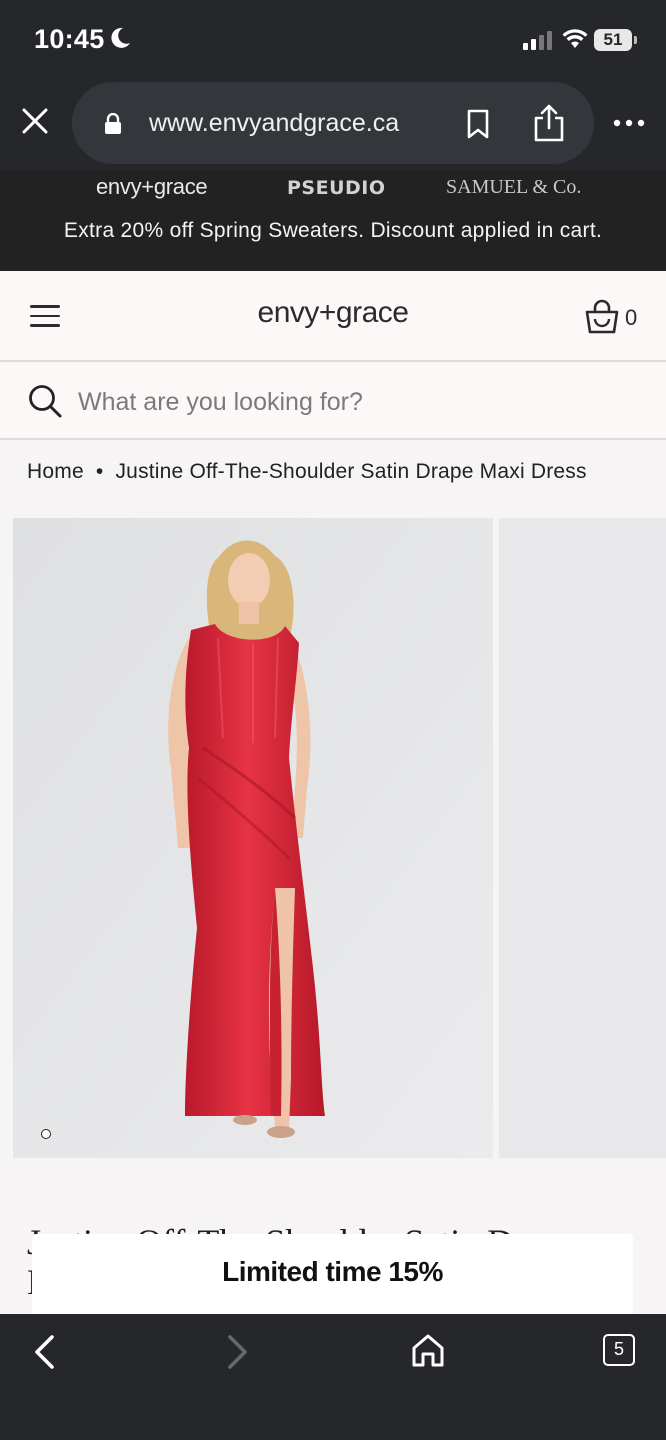 This screenshot has width=666, height=1440. Describe the element at coordinates (336, 188) in the screenshot. I see `brand-link-pseudio: PSEUDIO` at that location.